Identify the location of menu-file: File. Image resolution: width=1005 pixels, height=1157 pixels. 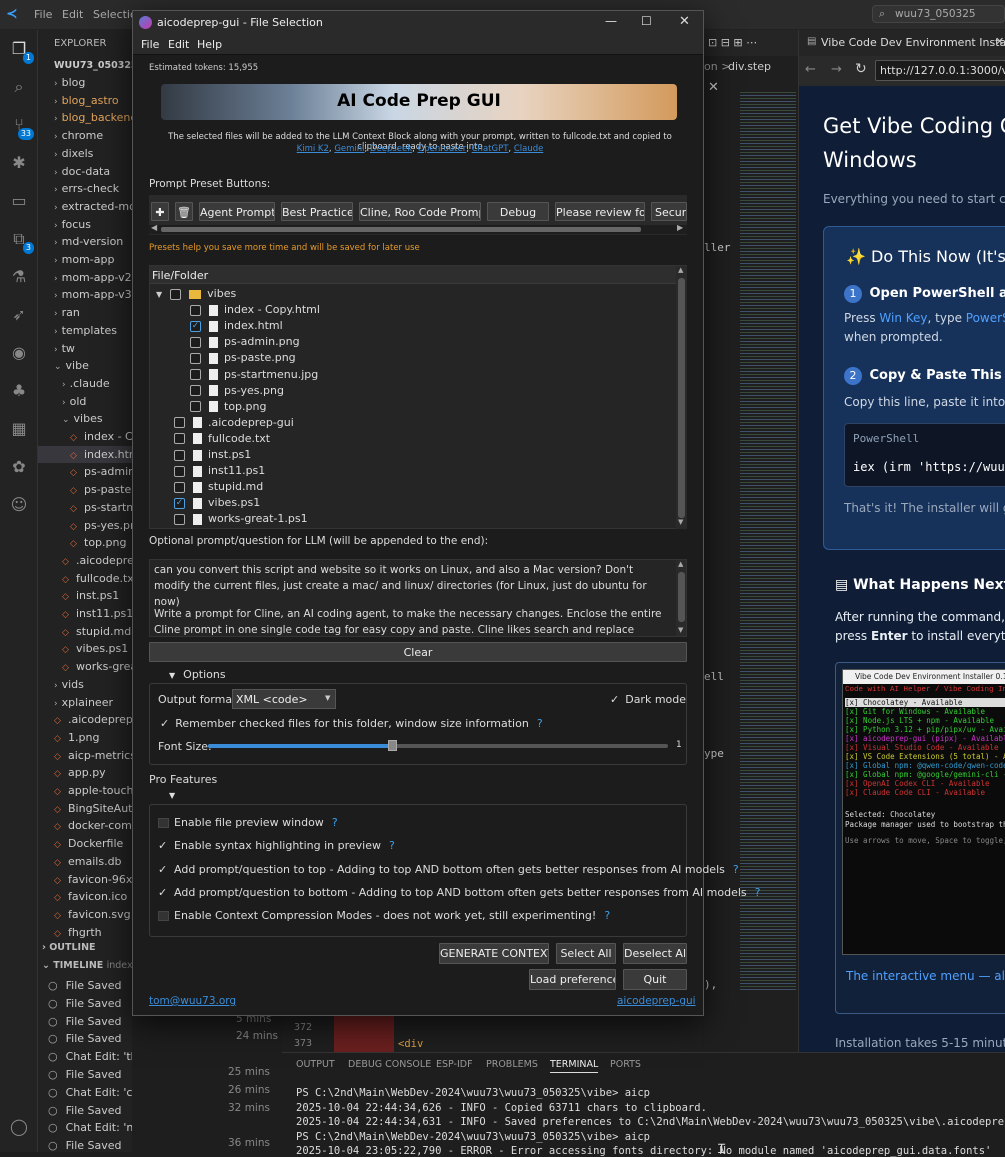
(43, 14).